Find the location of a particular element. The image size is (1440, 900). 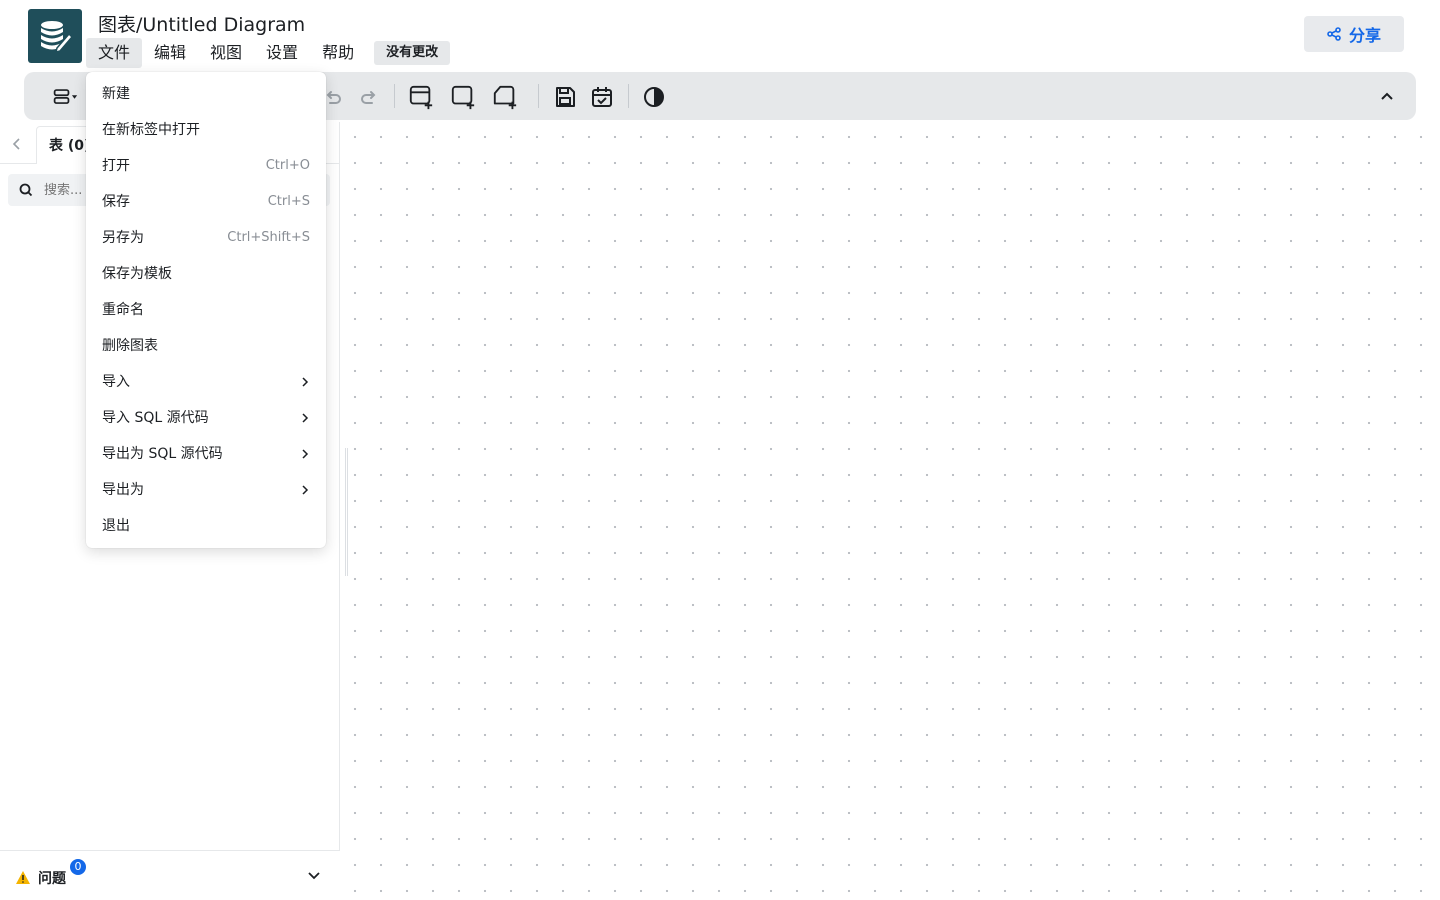

menu-item-exit: 退出 is located at coordinates (206, 526).